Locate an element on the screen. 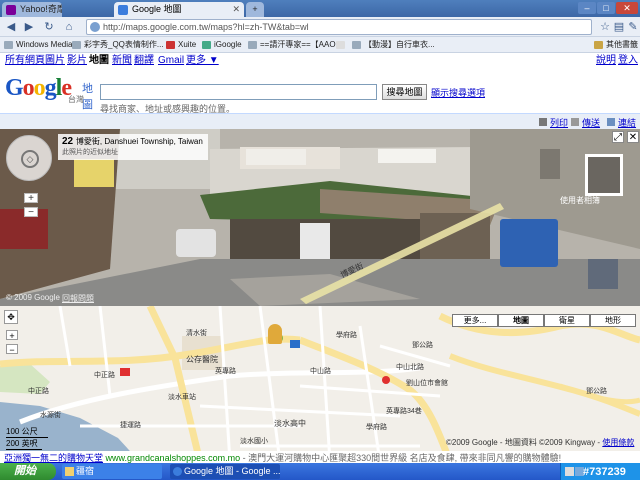 The height and width of the screenshot is (480, 640). pan-arrows-icon: ✥ is located at coordinates (11, 317).